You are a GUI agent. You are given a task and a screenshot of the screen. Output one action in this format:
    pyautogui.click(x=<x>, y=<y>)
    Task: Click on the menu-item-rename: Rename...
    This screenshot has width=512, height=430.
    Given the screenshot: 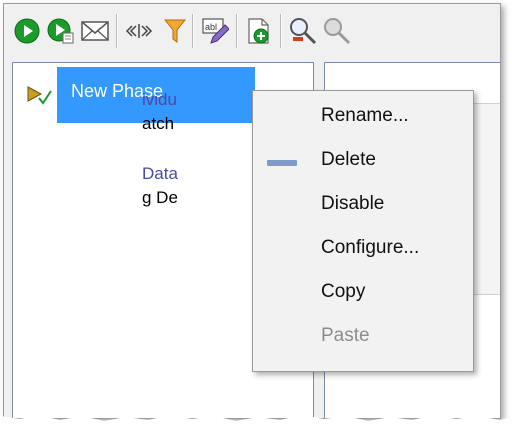 What is the action you would take?
    pyautogui.click(x=363, y=117)
    